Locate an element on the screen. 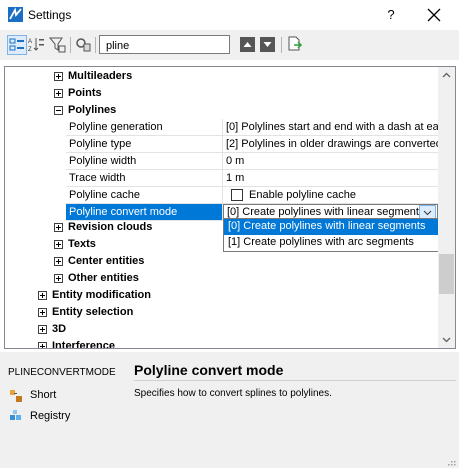  export-button is located at coordinates (296, 45).